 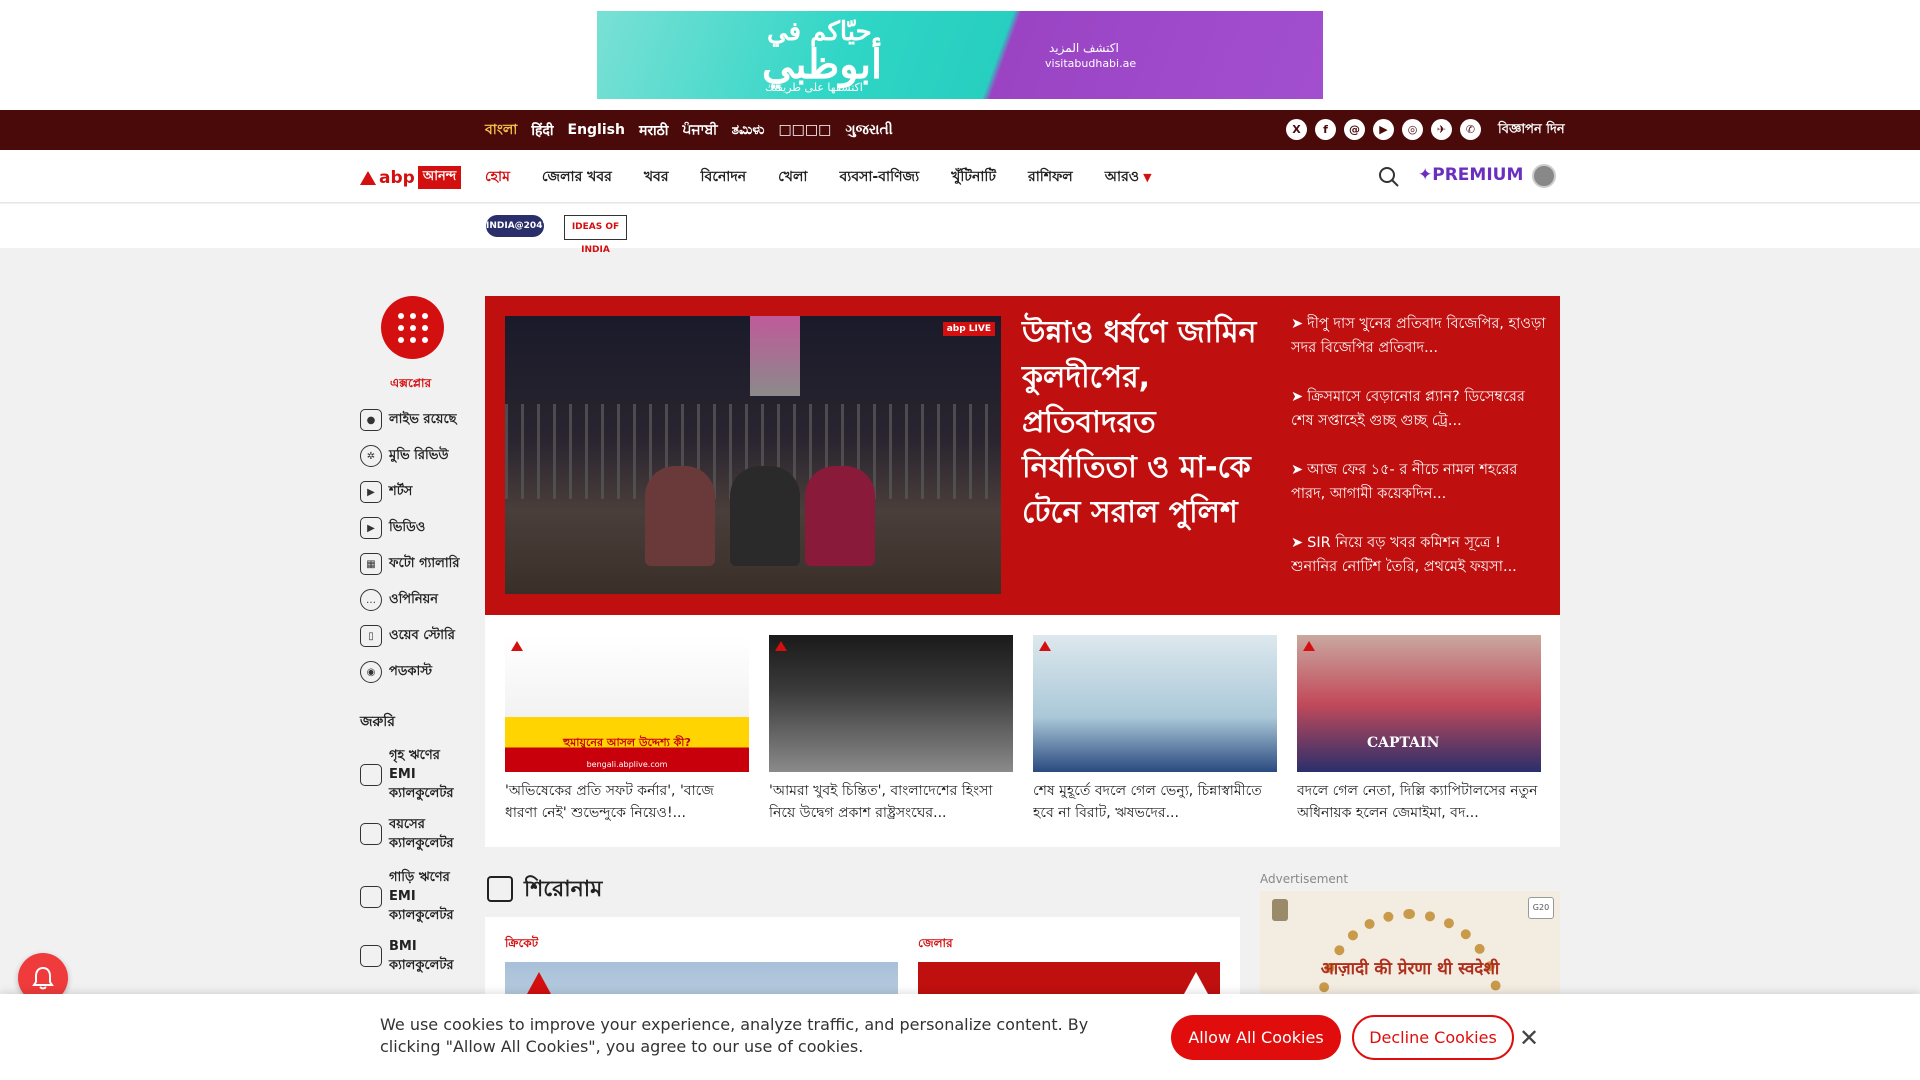 What do you see at coordinates (517, 226) in the screenshot?
I see `india-2047-badge: INDIA@2047` at bounding box center [517, 226].